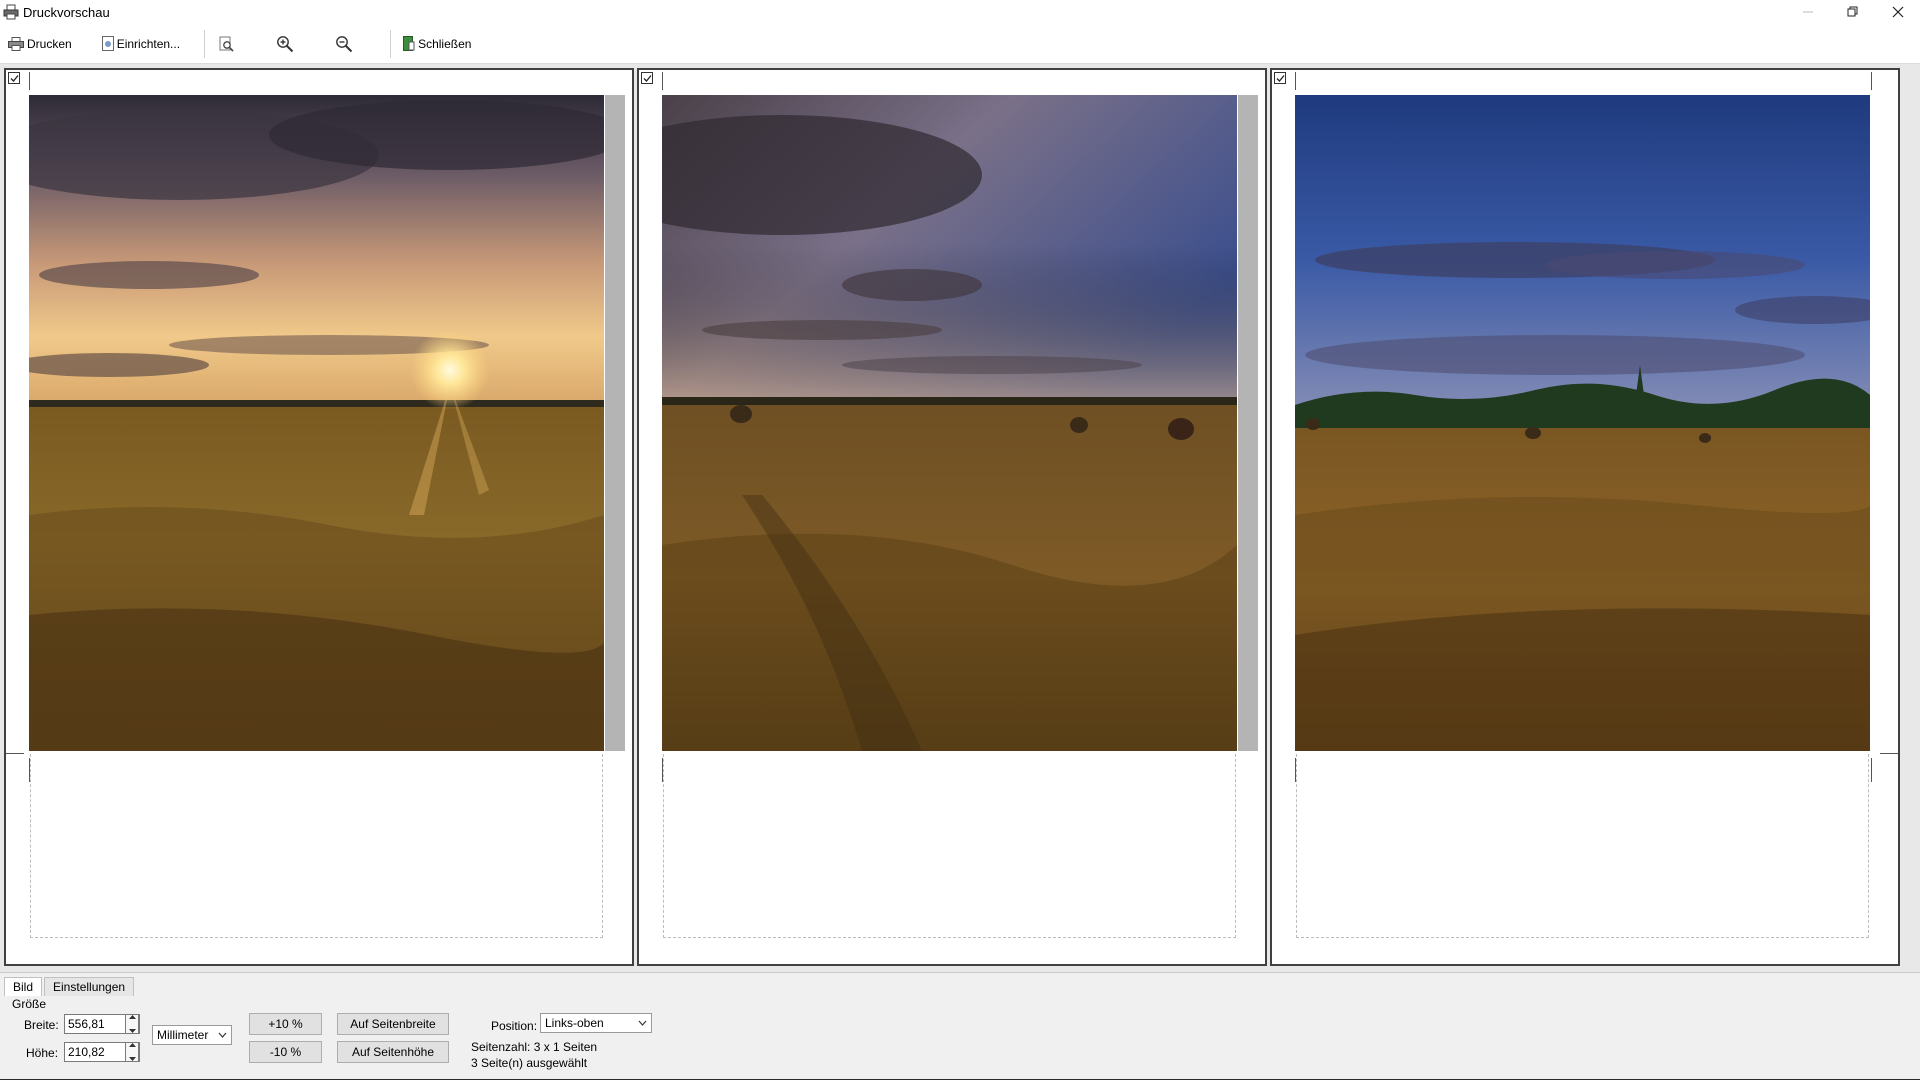  I want to click on print-label: Drucken, so click(49, 43).